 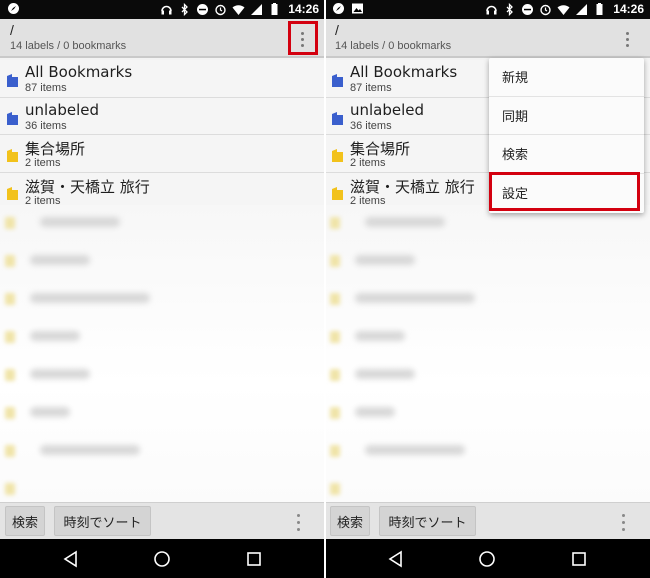 What do you see at coordinates (162, 79) in the screenshot?
I see `list-item: All Bookmarks 87 items` at bounding box center [162, 79].